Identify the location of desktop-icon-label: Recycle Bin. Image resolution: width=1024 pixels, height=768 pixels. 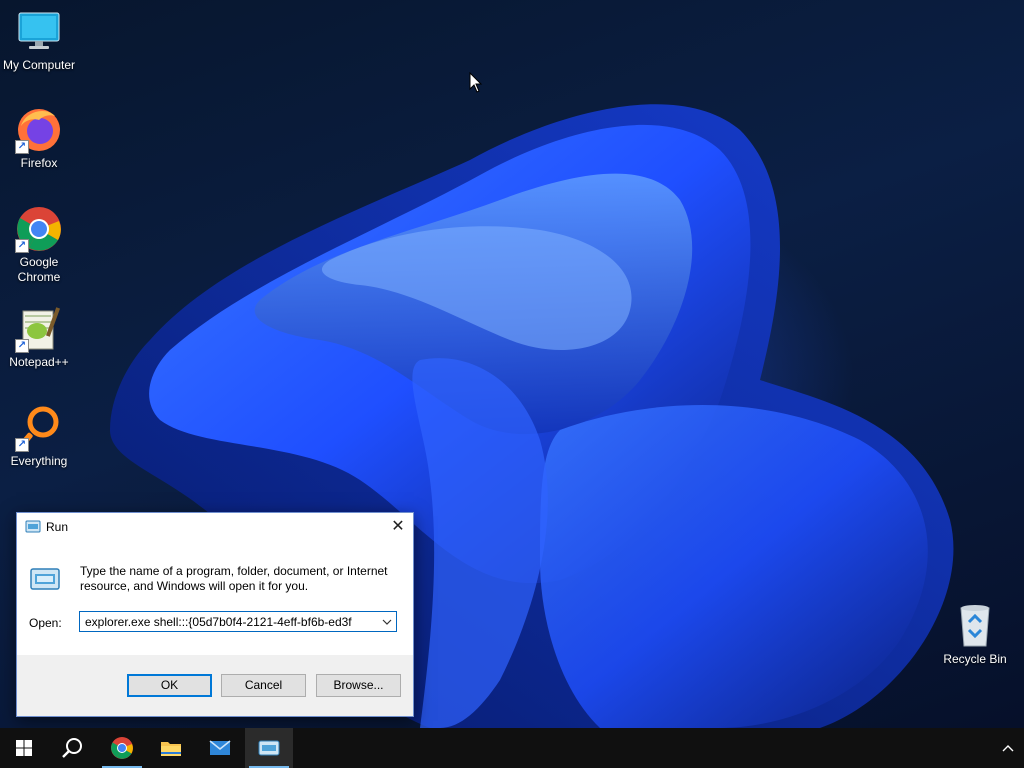
(975, 659).